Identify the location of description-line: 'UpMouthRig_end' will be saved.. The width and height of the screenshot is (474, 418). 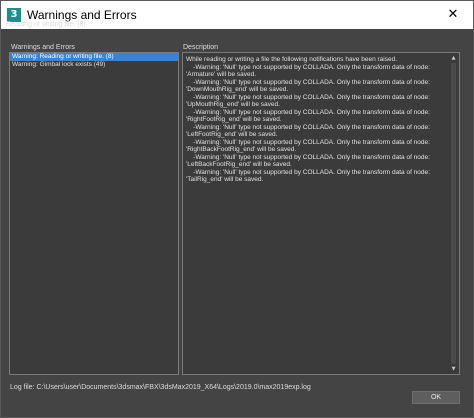
(233, 104).